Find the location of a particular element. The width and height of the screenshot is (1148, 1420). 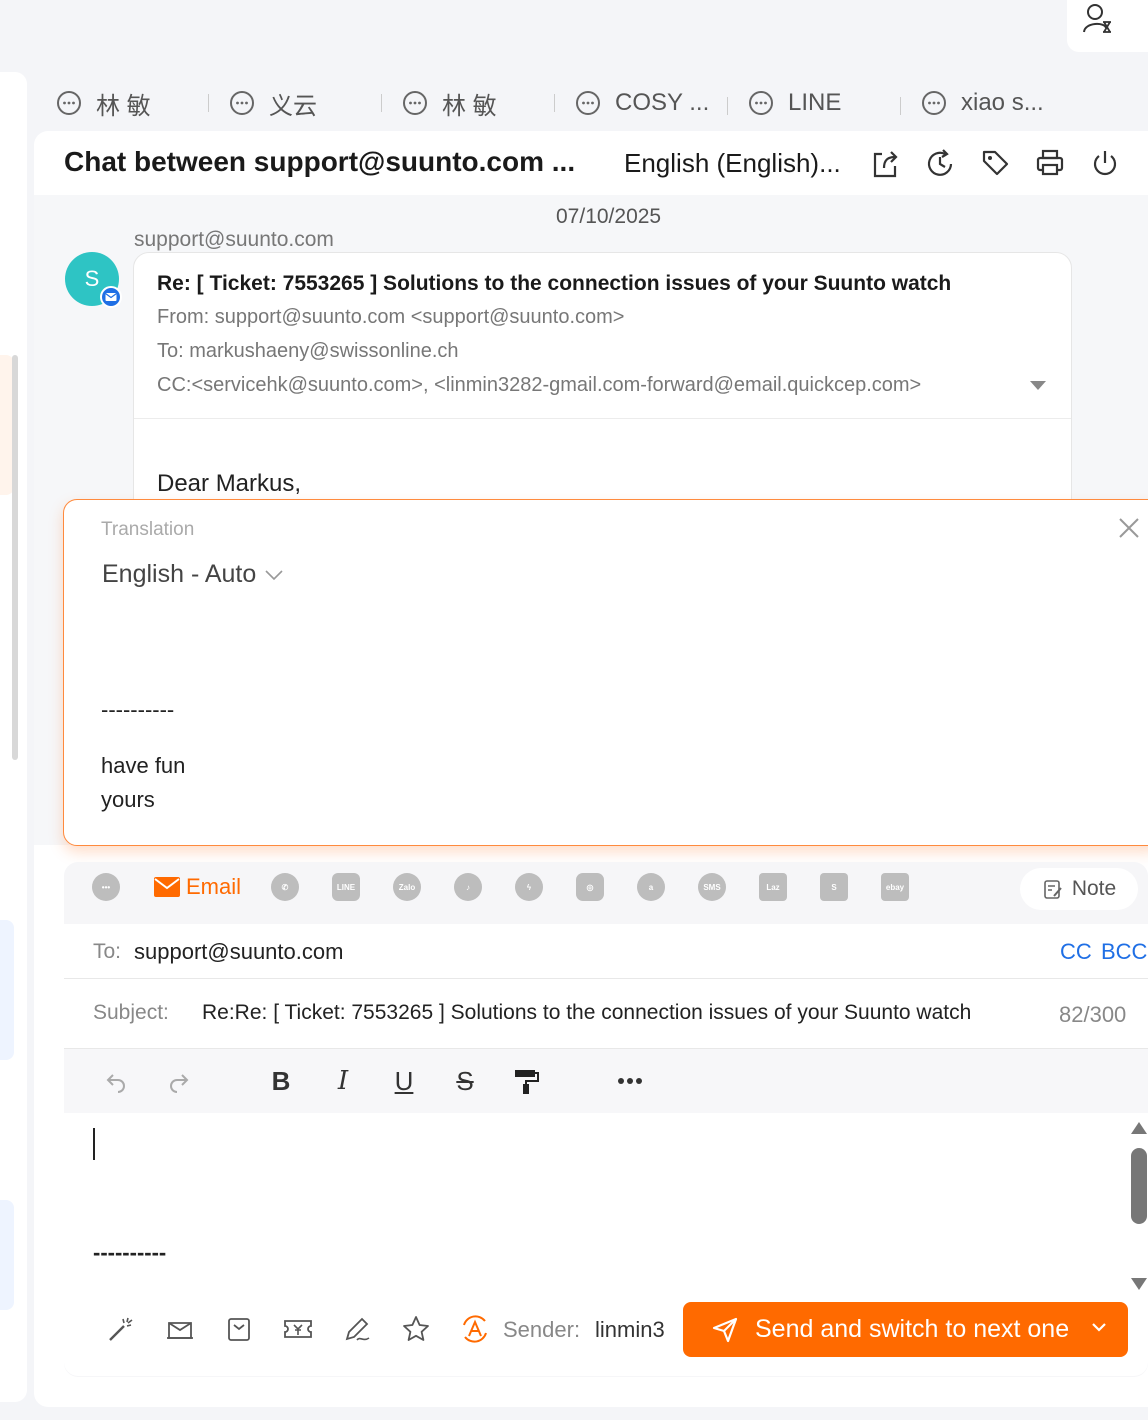

power-icon is located at coordinates (1105, 163).